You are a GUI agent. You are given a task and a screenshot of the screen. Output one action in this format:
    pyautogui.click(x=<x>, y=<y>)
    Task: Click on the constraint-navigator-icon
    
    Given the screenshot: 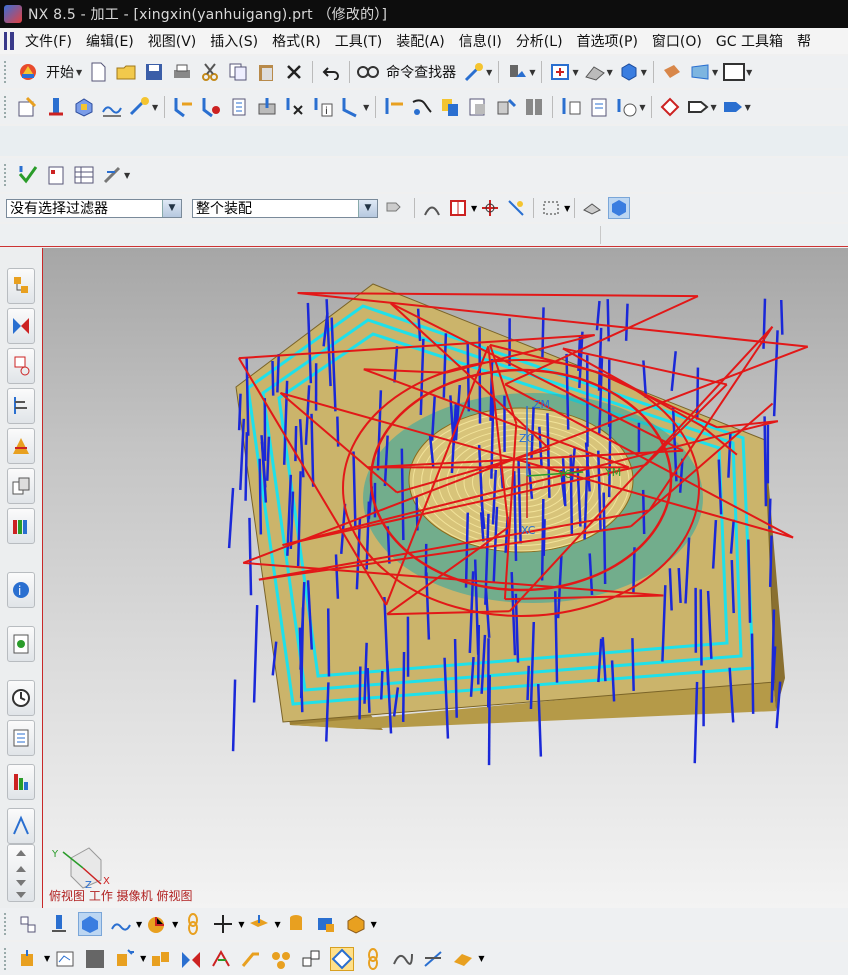 What is the action you would take?
    pyautogui.click(x=21, y=326)
    